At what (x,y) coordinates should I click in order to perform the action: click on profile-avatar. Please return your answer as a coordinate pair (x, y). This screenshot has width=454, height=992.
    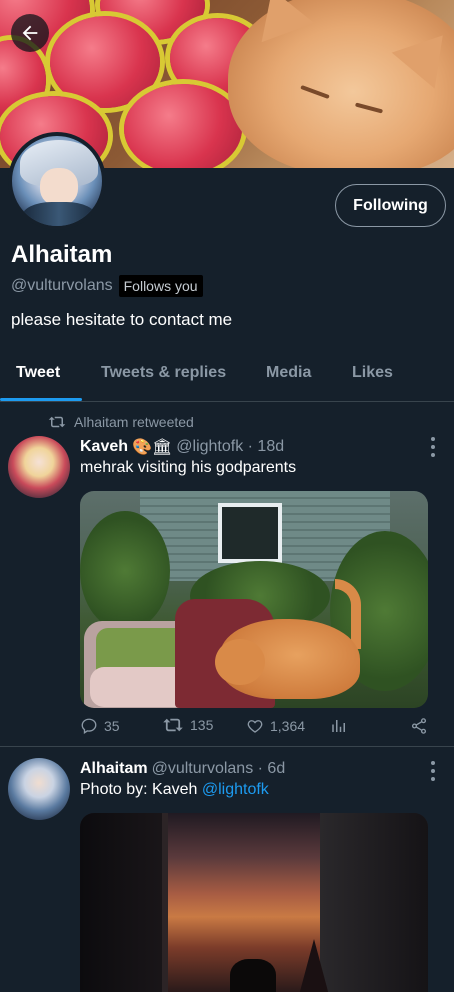
    Looking at the image, I should click on (57, 181).